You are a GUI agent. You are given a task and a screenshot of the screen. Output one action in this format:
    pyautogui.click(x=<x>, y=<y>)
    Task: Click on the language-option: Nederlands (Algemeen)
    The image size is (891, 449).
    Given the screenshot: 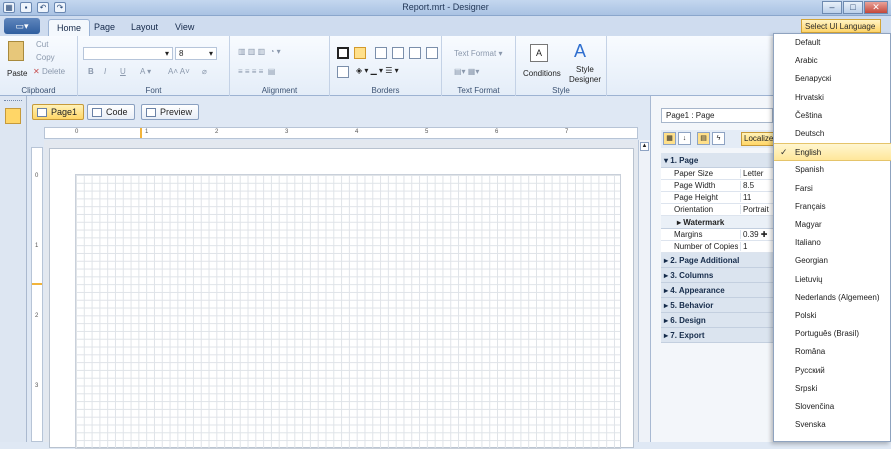 What is the action you would take?
    pyautogui.click(x=832, y=298)
    